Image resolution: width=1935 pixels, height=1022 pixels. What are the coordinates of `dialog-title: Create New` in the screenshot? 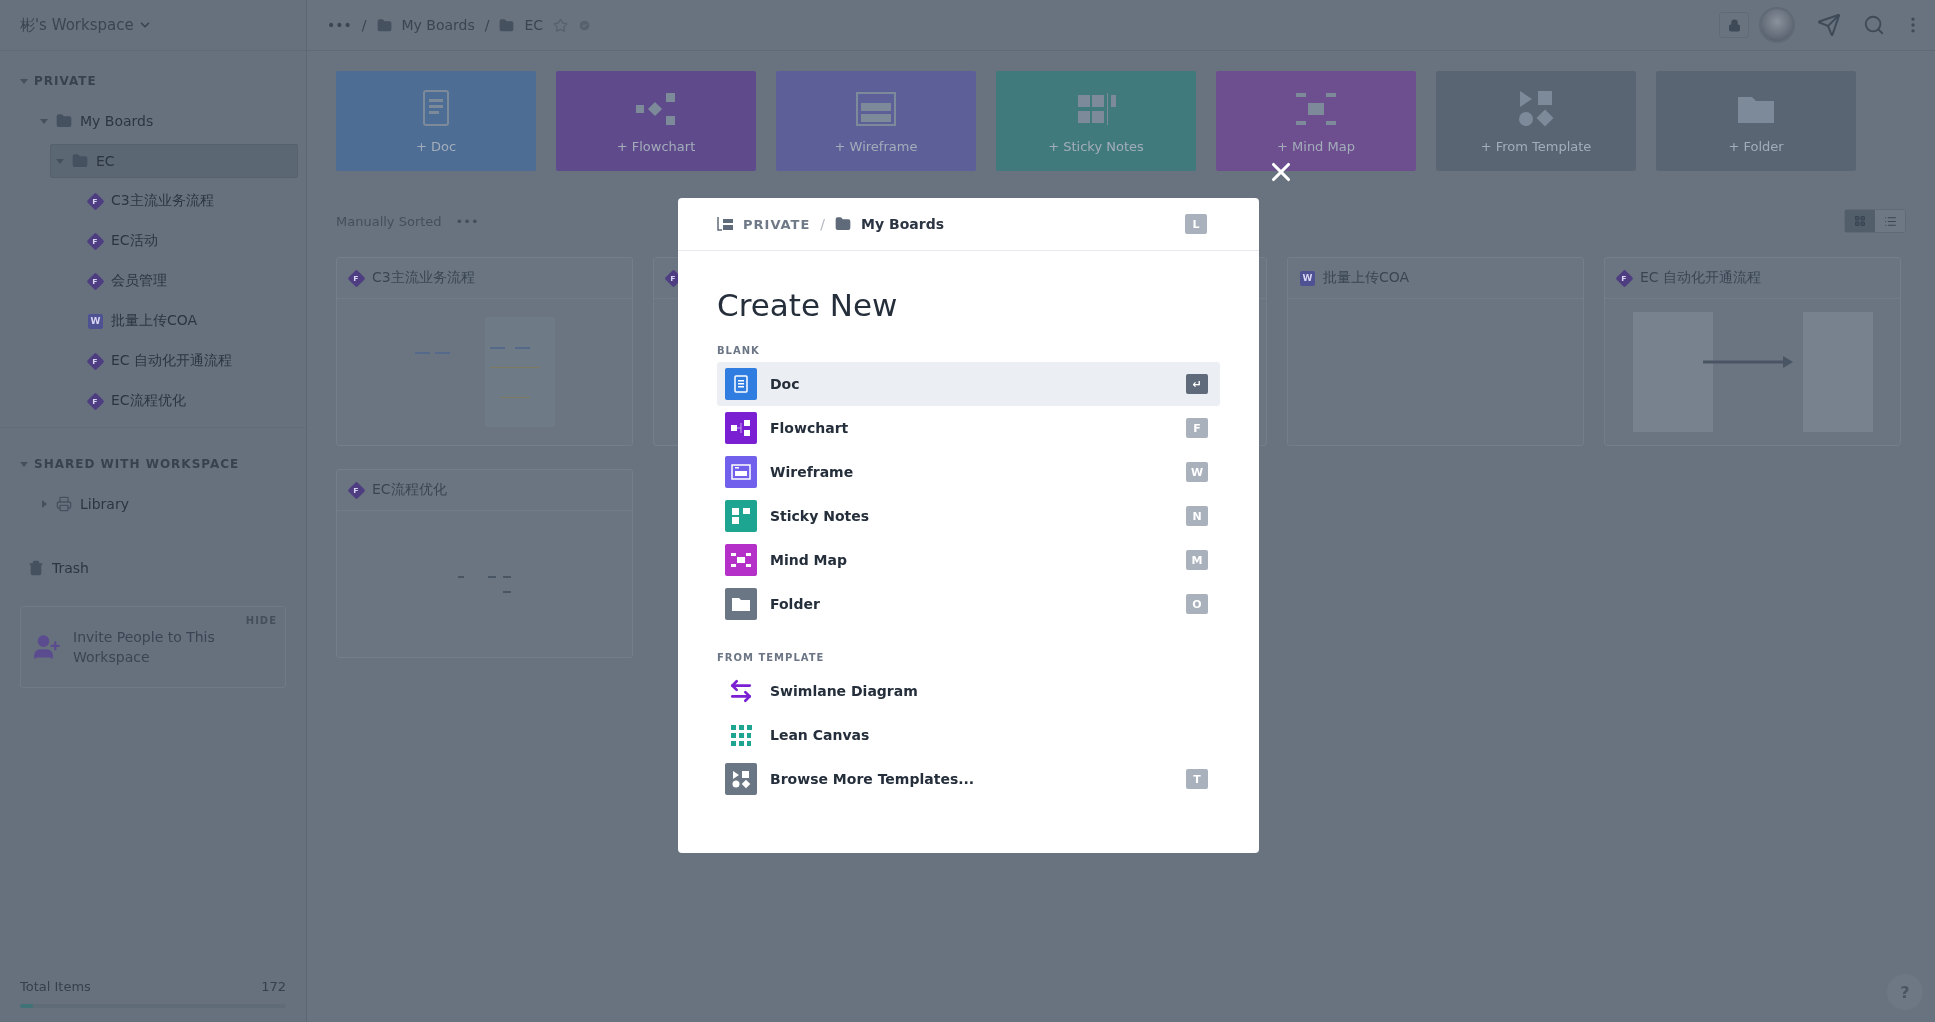 It's located at (808, 305).